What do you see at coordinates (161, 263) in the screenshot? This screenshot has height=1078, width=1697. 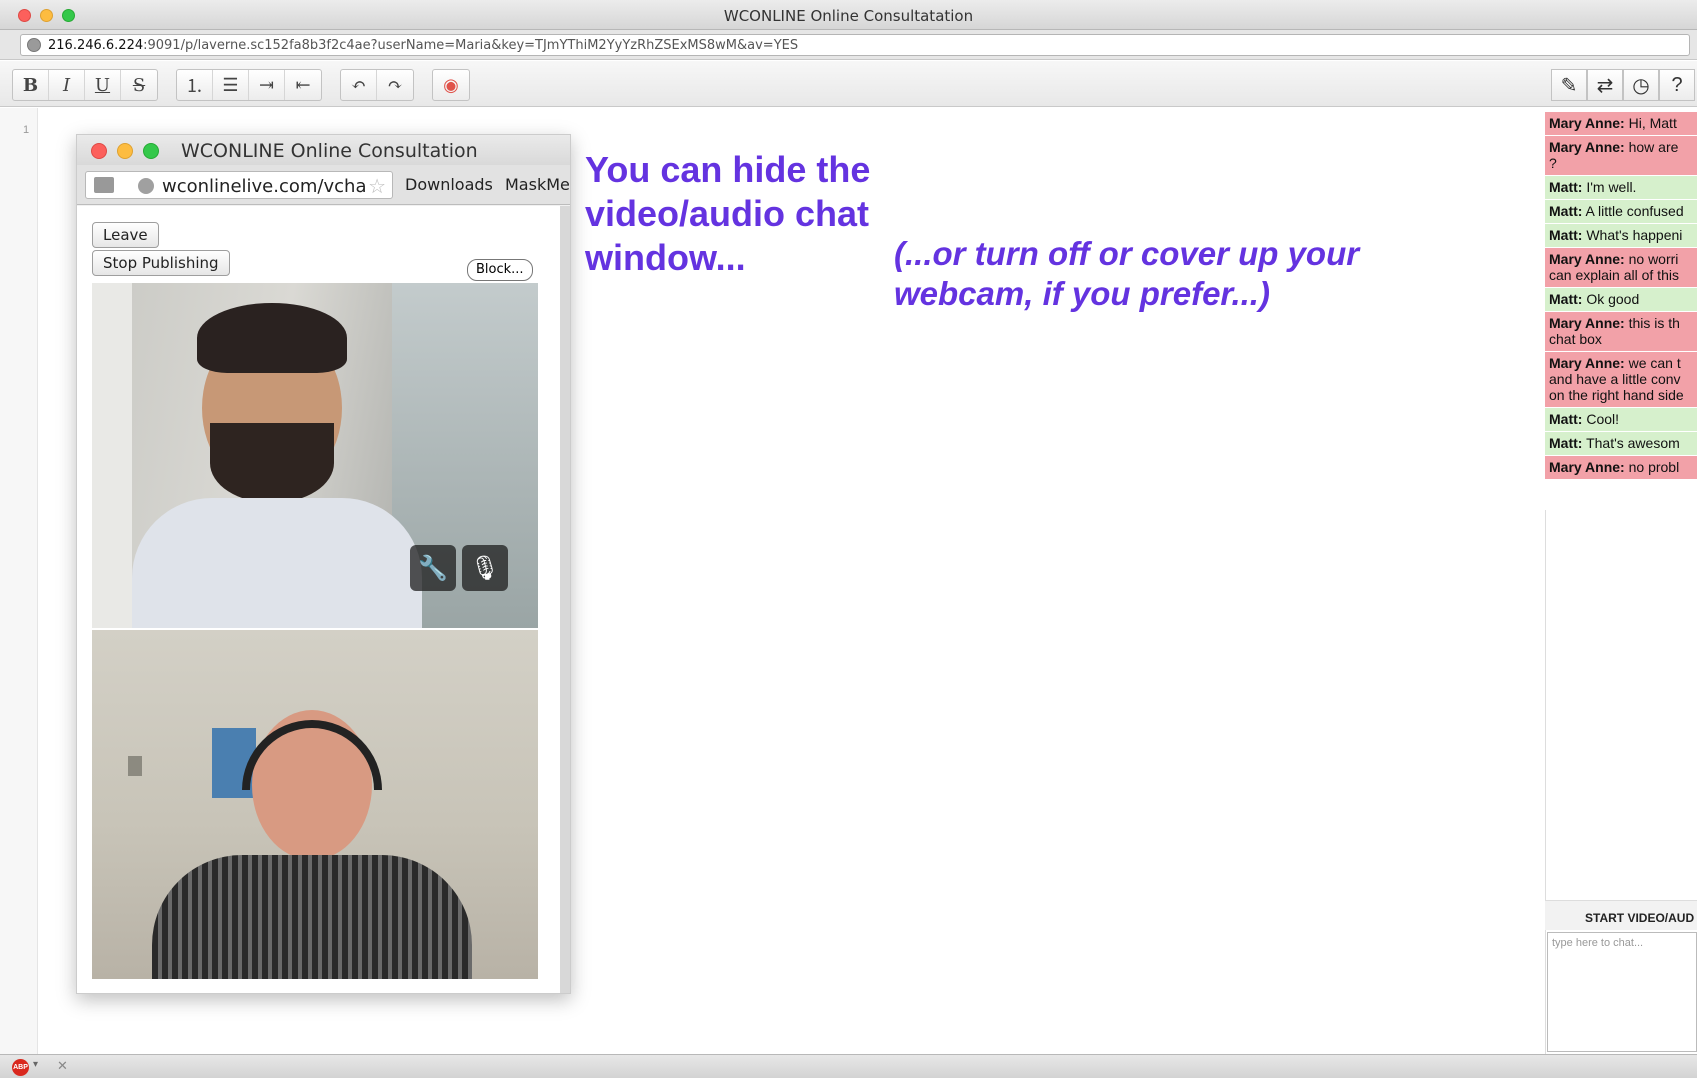 I see `stop-publishing-button: Stop Publishing` at bounding box center [161, 263].